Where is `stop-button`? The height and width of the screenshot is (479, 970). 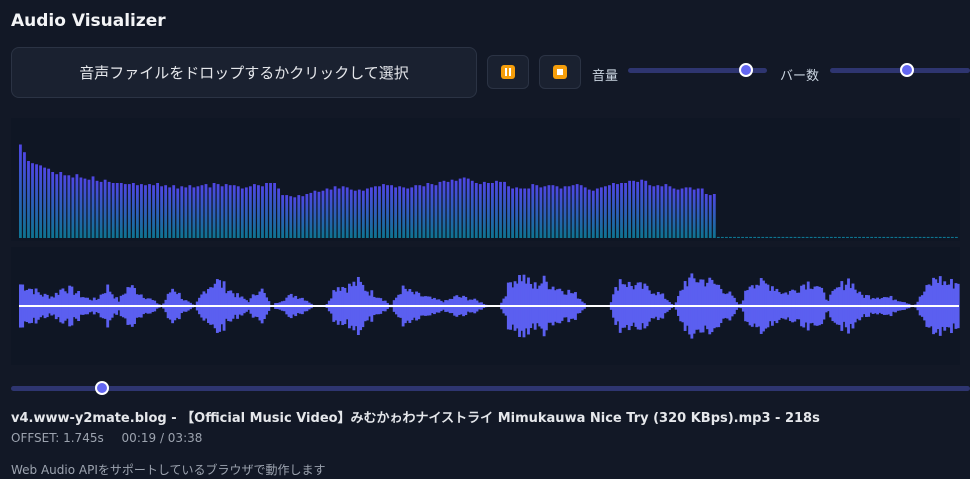
stop-button is located at coordinates (560, 72).